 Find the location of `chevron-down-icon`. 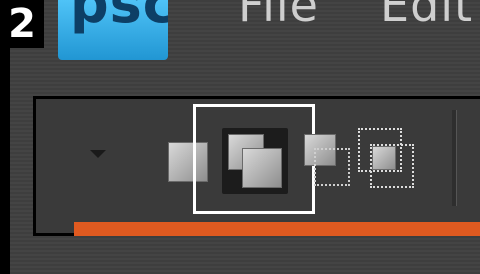

chevron-down-icon is located at coordinates (98, 154).